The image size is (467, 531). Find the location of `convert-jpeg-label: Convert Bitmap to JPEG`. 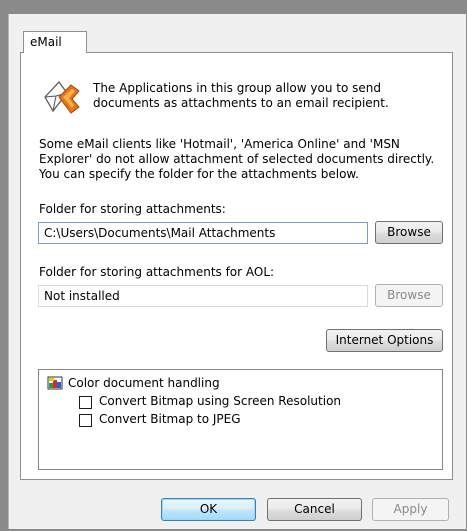

convert-jpeg-label: Convert Bitmap to JPEG is located at coordinates (170, 419).